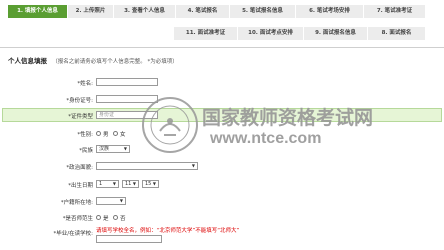 The width and height of the screenshot is (444, 250). I want to click on ethnicity-select: 汉族 ▼, so click(113, 149).